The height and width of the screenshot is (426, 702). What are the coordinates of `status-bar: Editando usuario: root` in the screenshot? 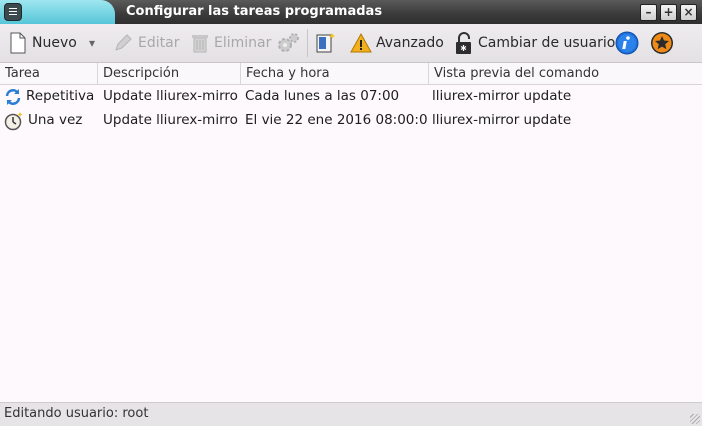 It's located at (351, 414).